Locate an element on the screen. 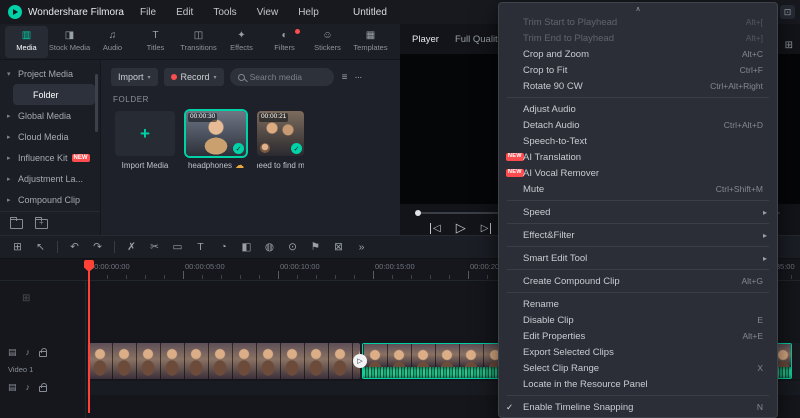  mask-icon: ◧ is located at coordinates (246, 247).